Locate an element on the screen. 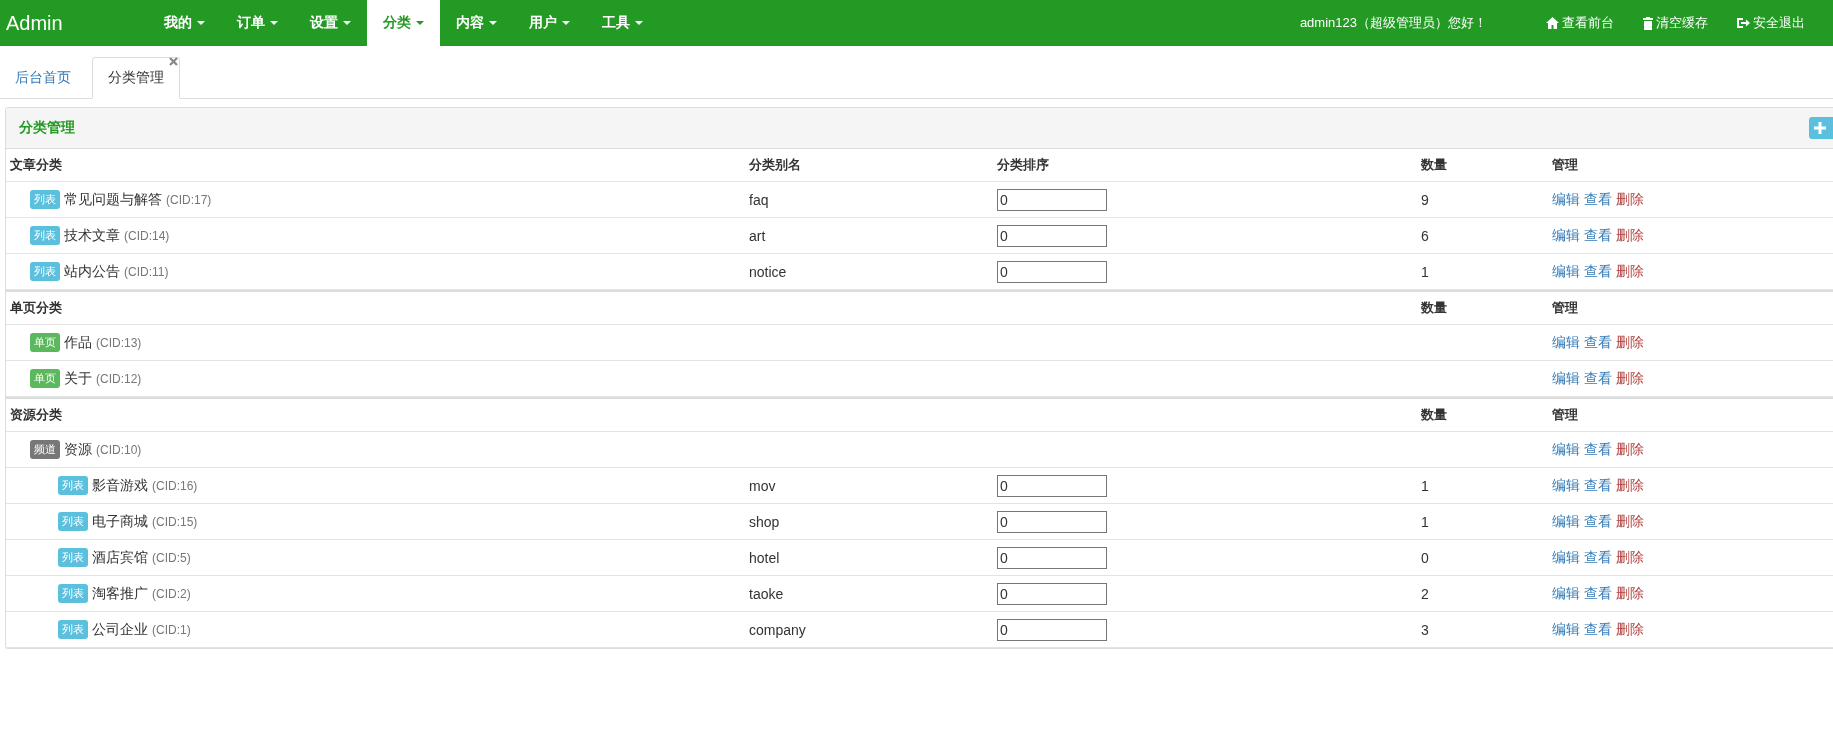 This screenshot has width=1833, height=745. category-name: 公司企业 is located at coordinates (120, 629).